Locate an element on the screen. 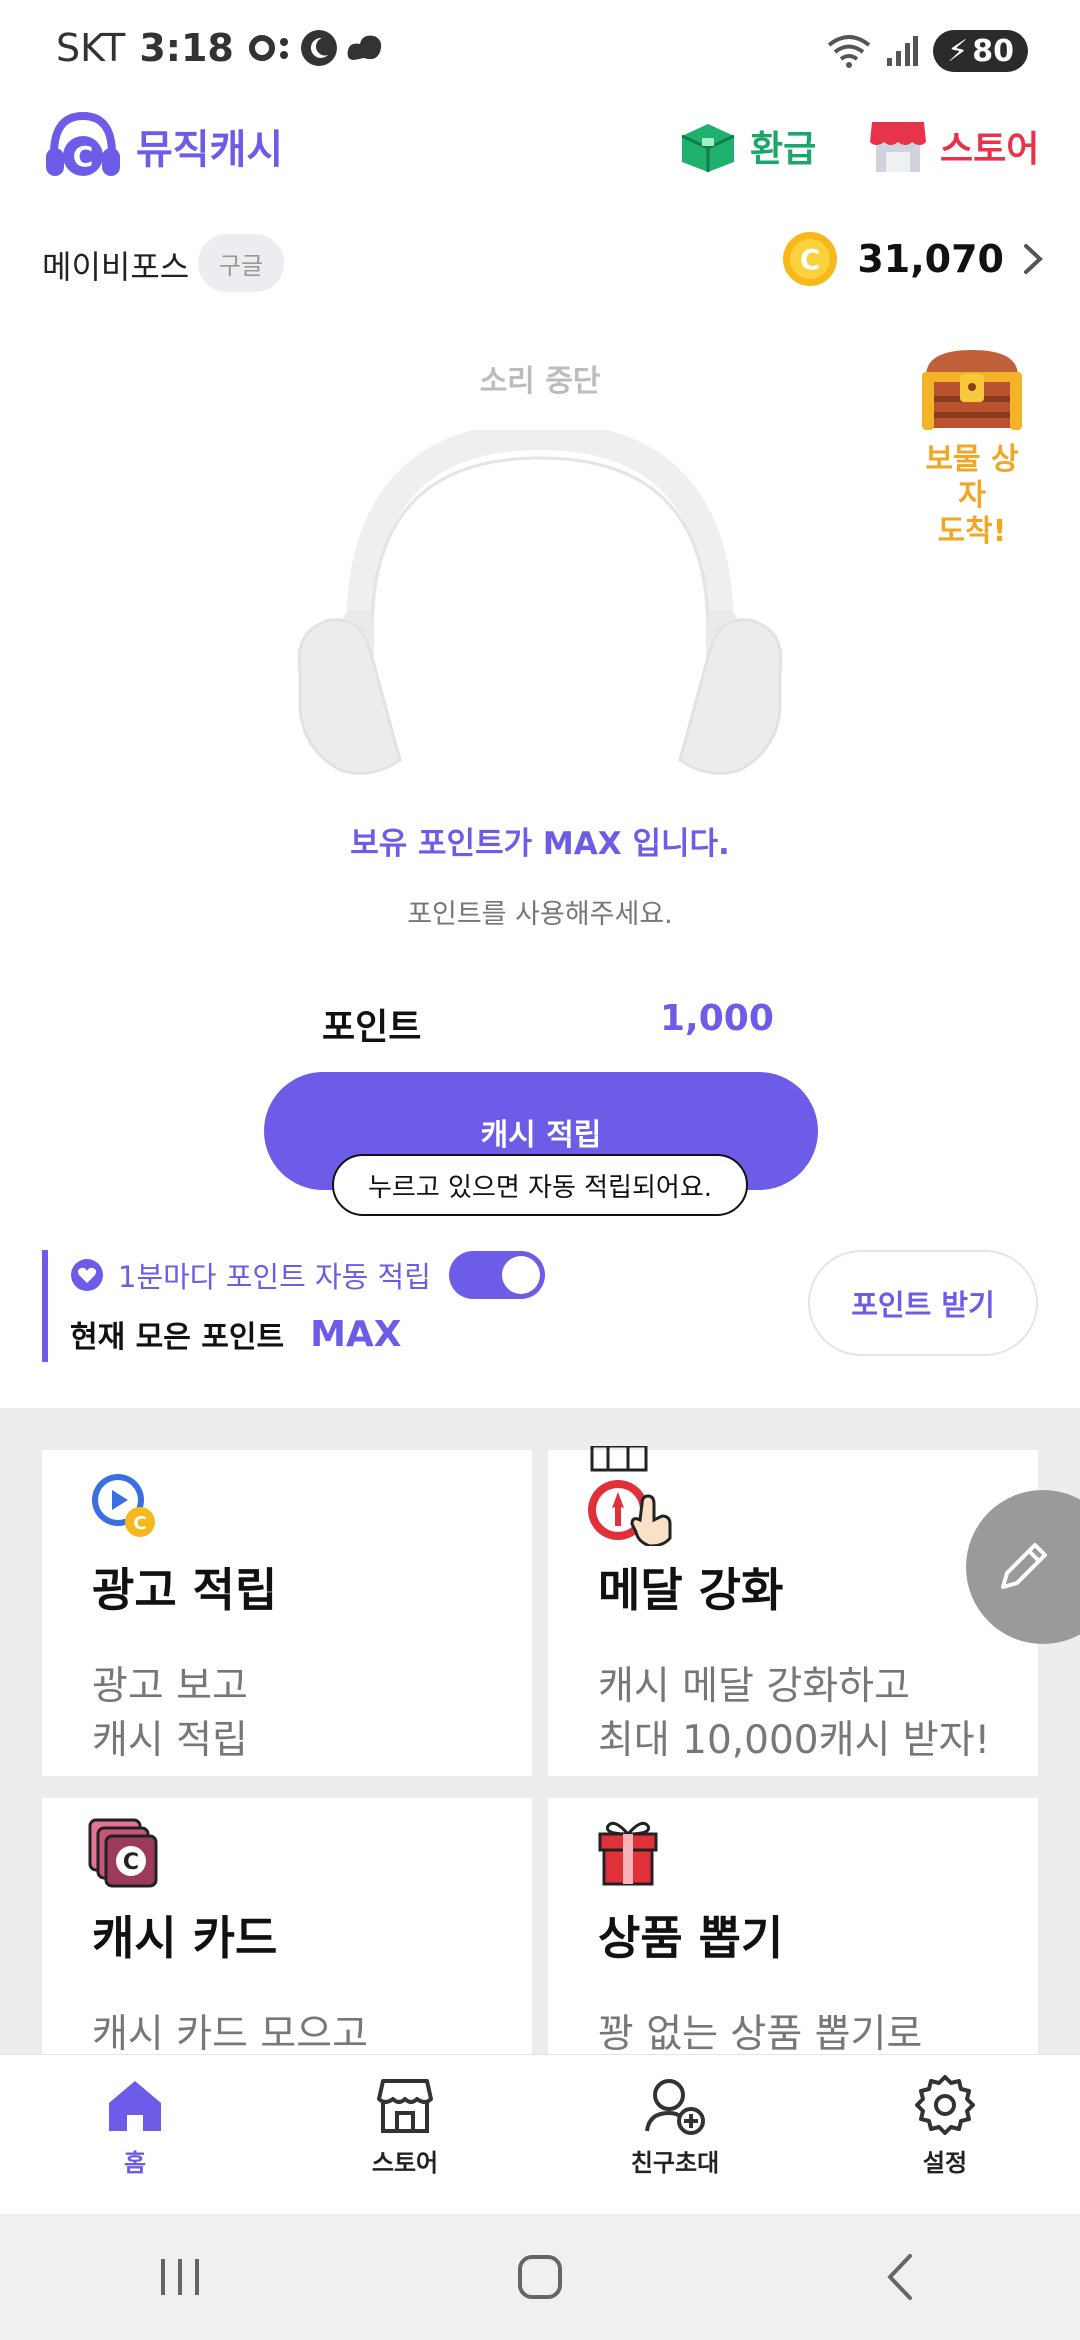 The height and width of the screenshot is (2340, 1080). auto-accumulate-tooltip: 누르고 있으면 자동 적립되어요. is located at coordinates (540, 1185).